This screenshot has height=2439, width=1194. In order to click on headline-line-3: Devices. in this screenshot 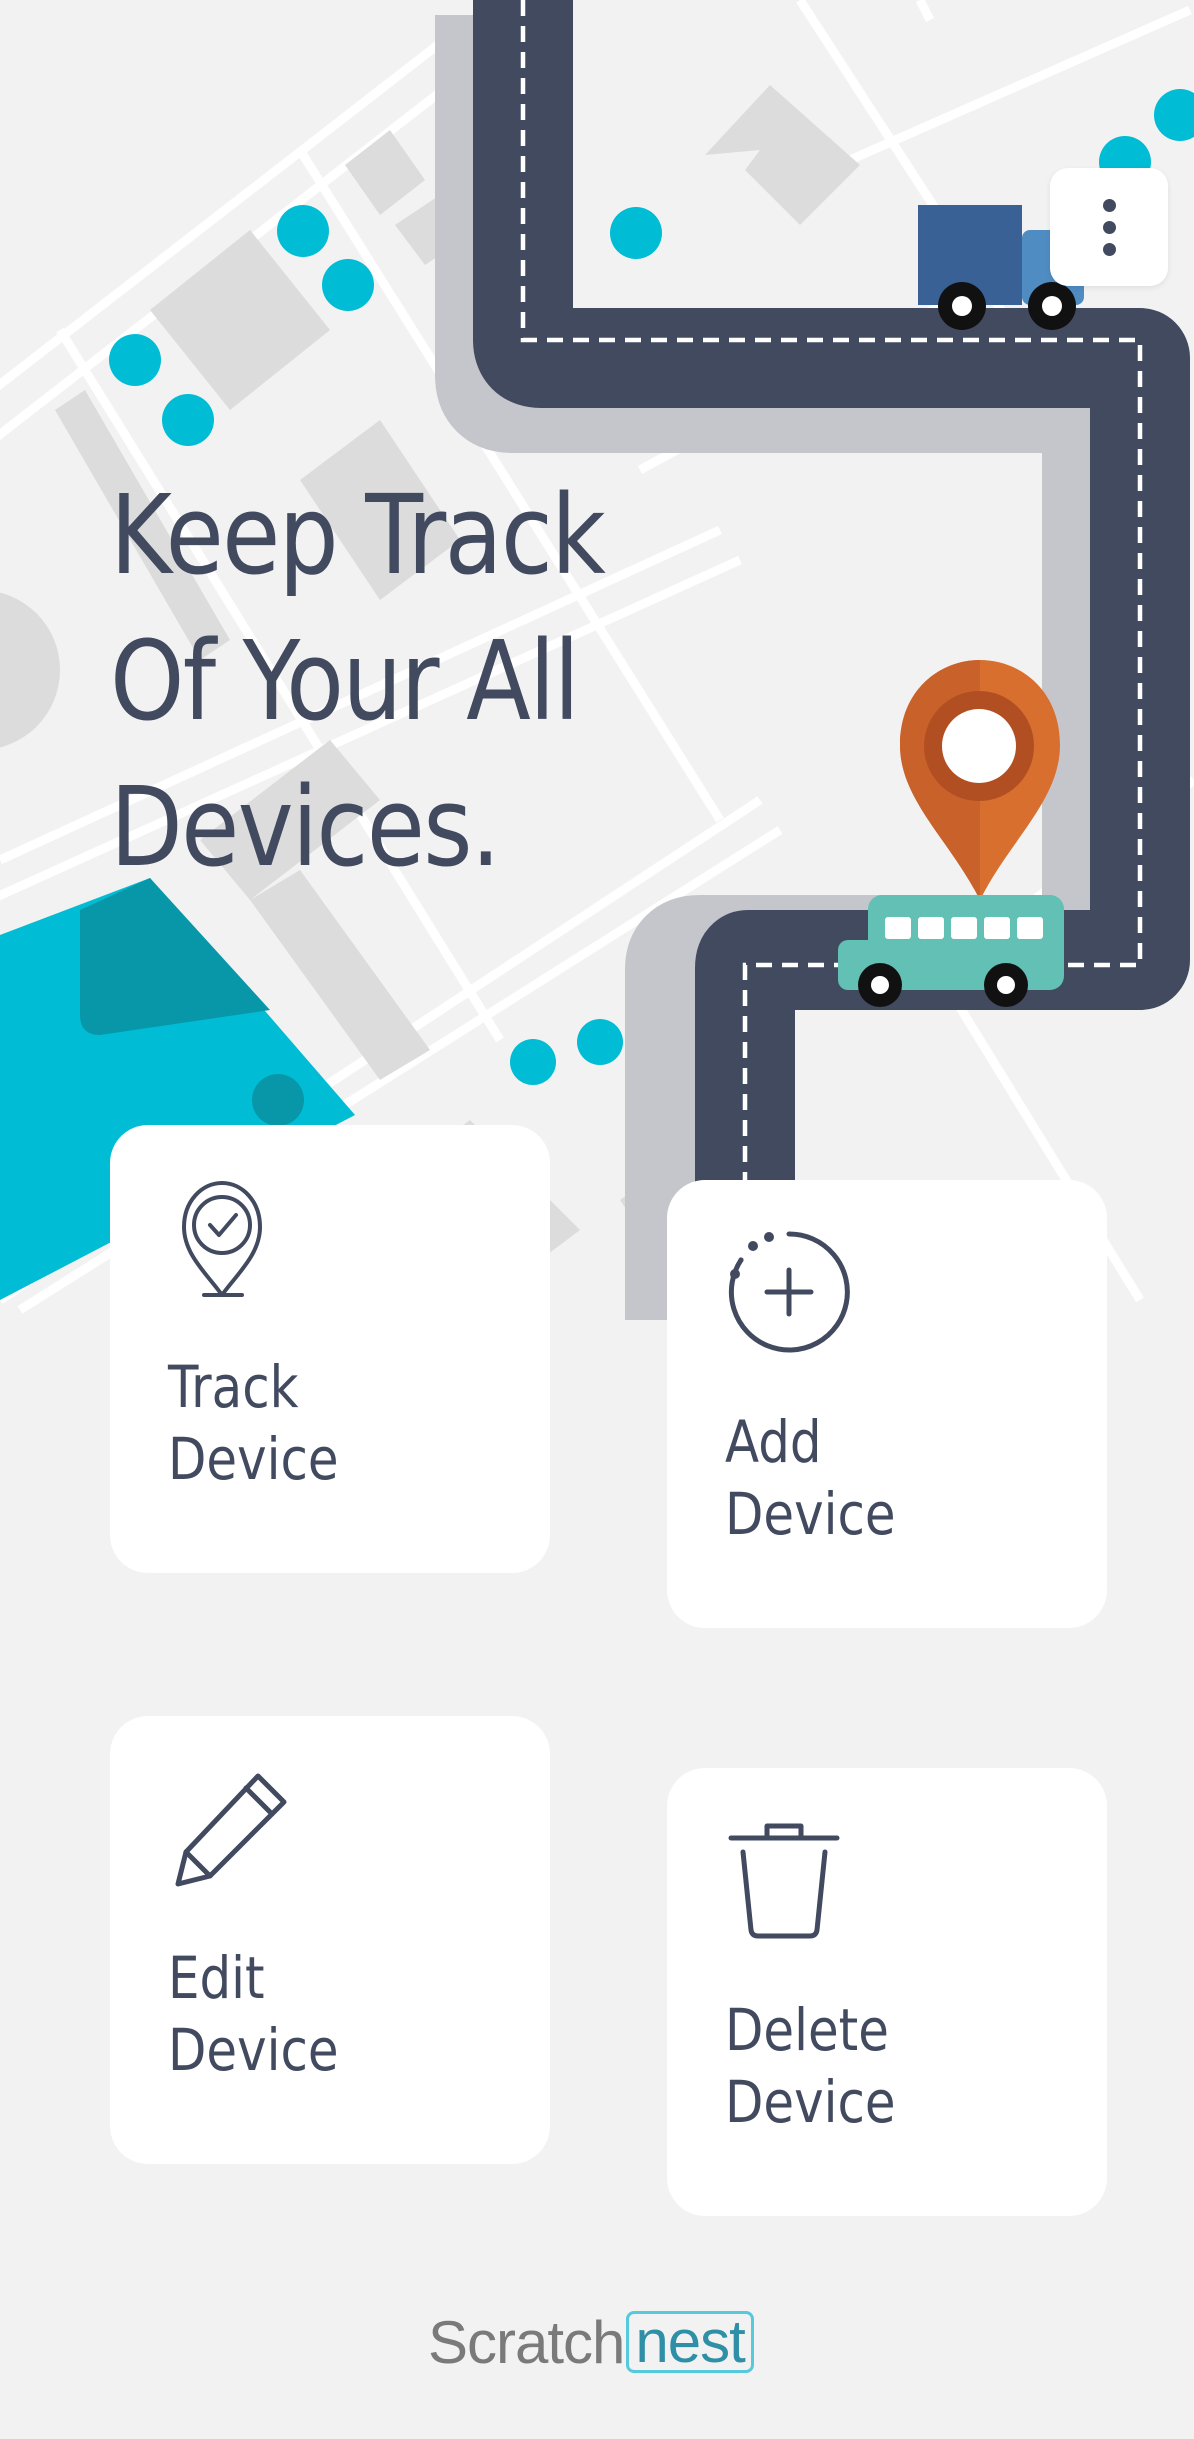, I will do `click(305, 827)`.